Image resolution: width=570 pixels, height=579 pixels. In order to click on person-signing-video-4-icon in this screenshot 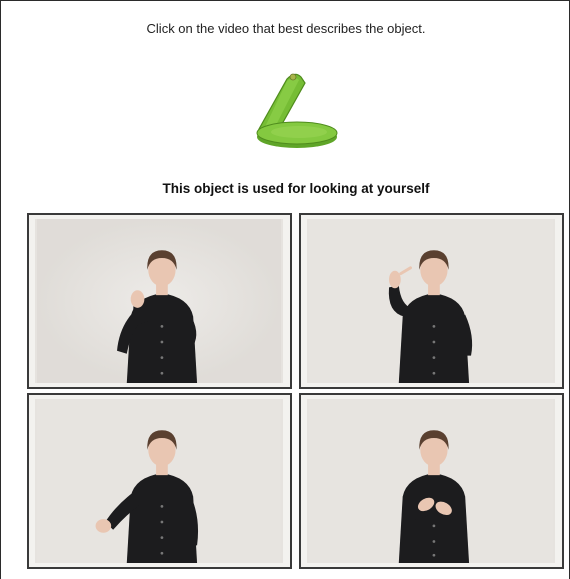, I will do `click(431, 481)`.